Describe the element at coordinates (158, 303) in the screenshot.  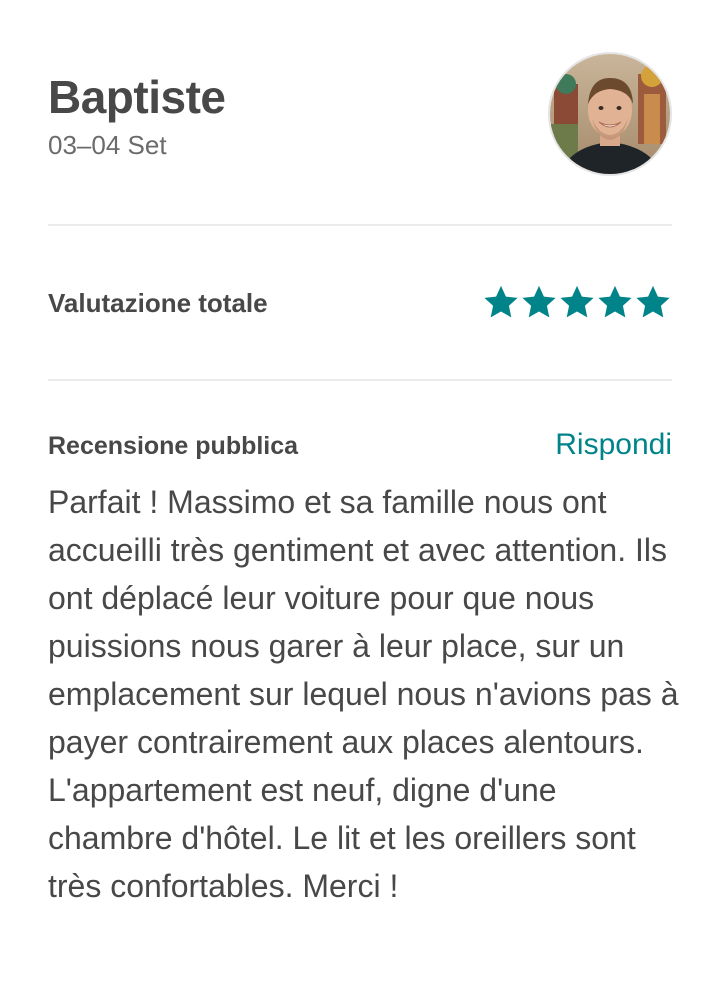
I see `overall-rating-label: Valutazione totale` at that location.